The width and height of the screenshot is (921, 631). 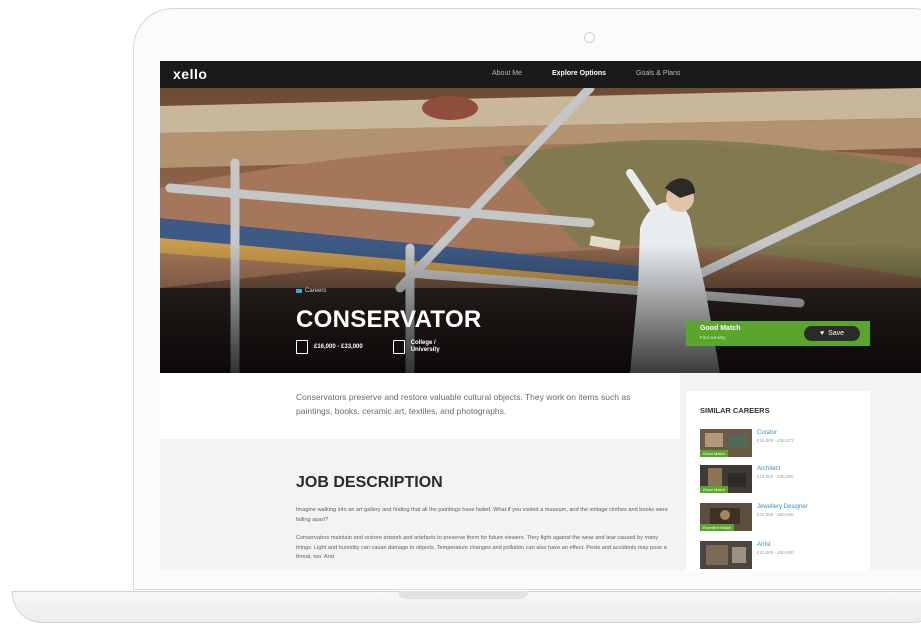 What do you see at coordinates (190, 74) in the screenshot?
I see `xello-logo: xello` at bounding box center [190, 74].